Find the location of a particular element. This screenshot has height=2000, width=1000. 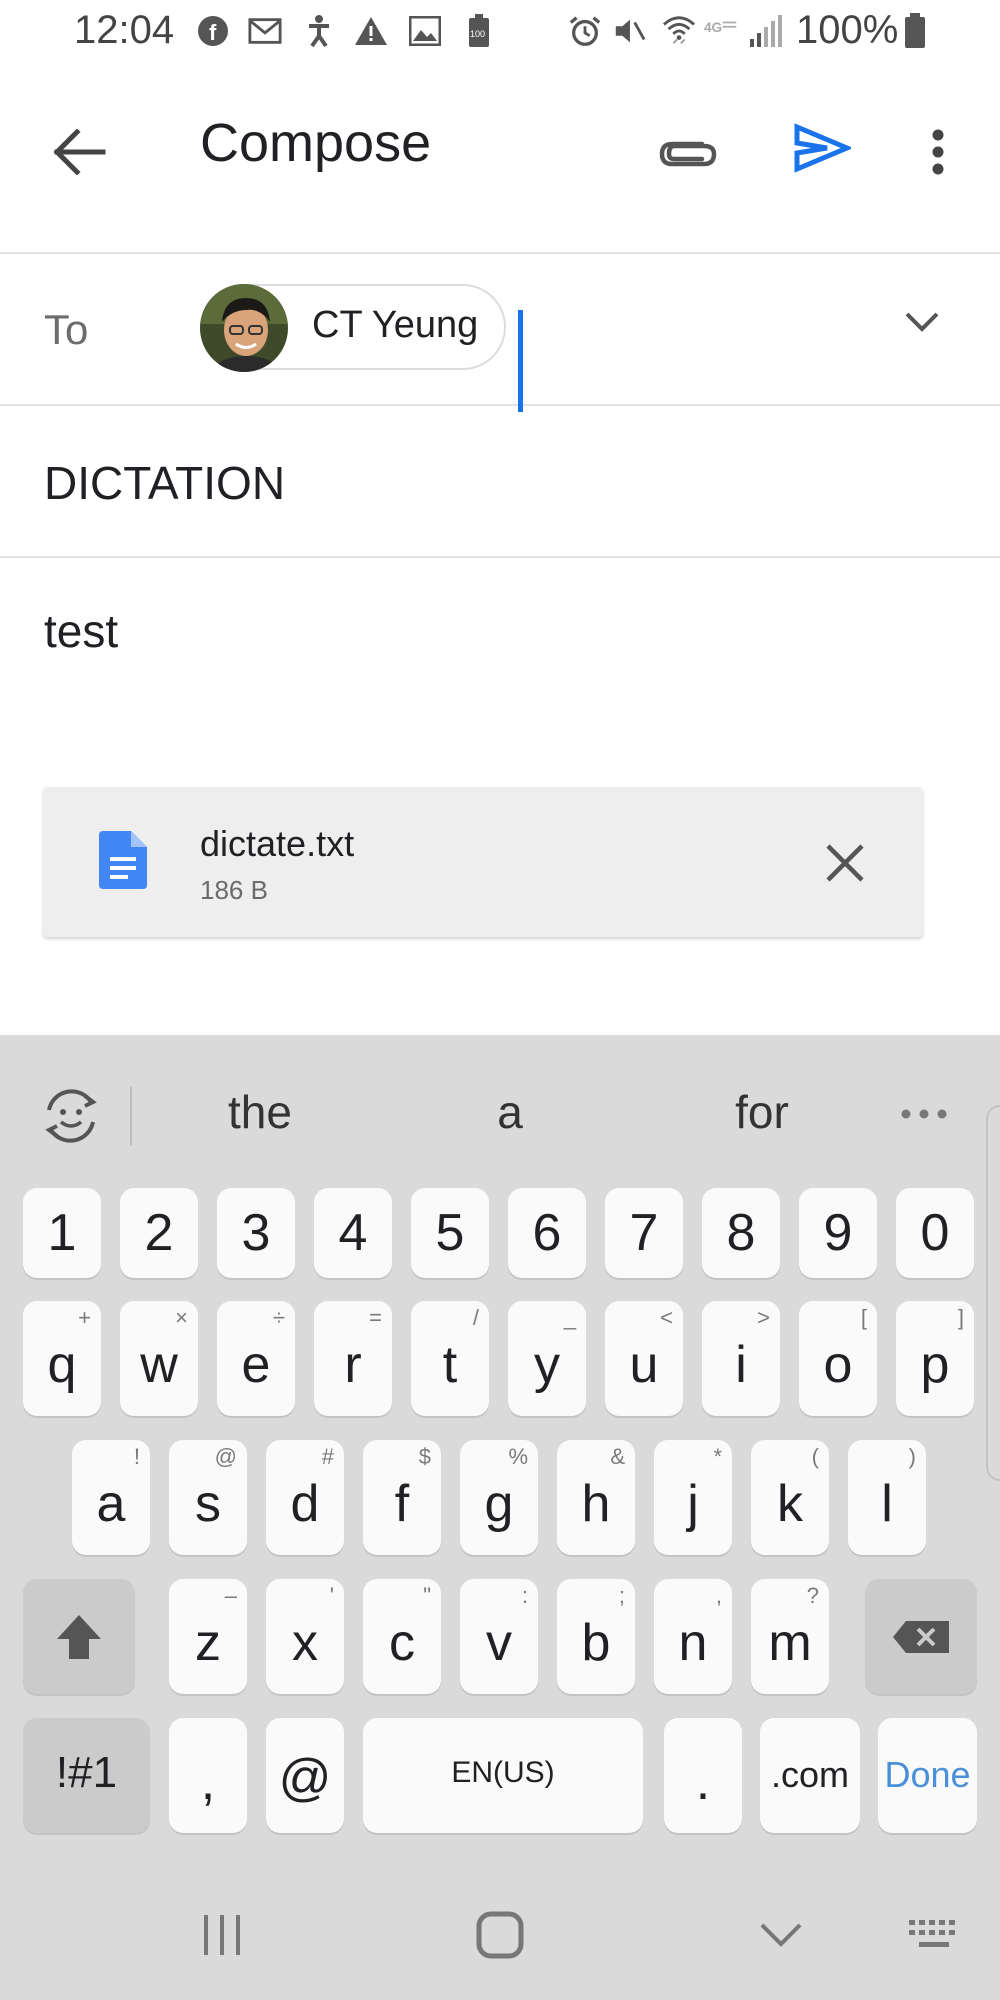

key-h: & h is located at coordinates (596, 1497).